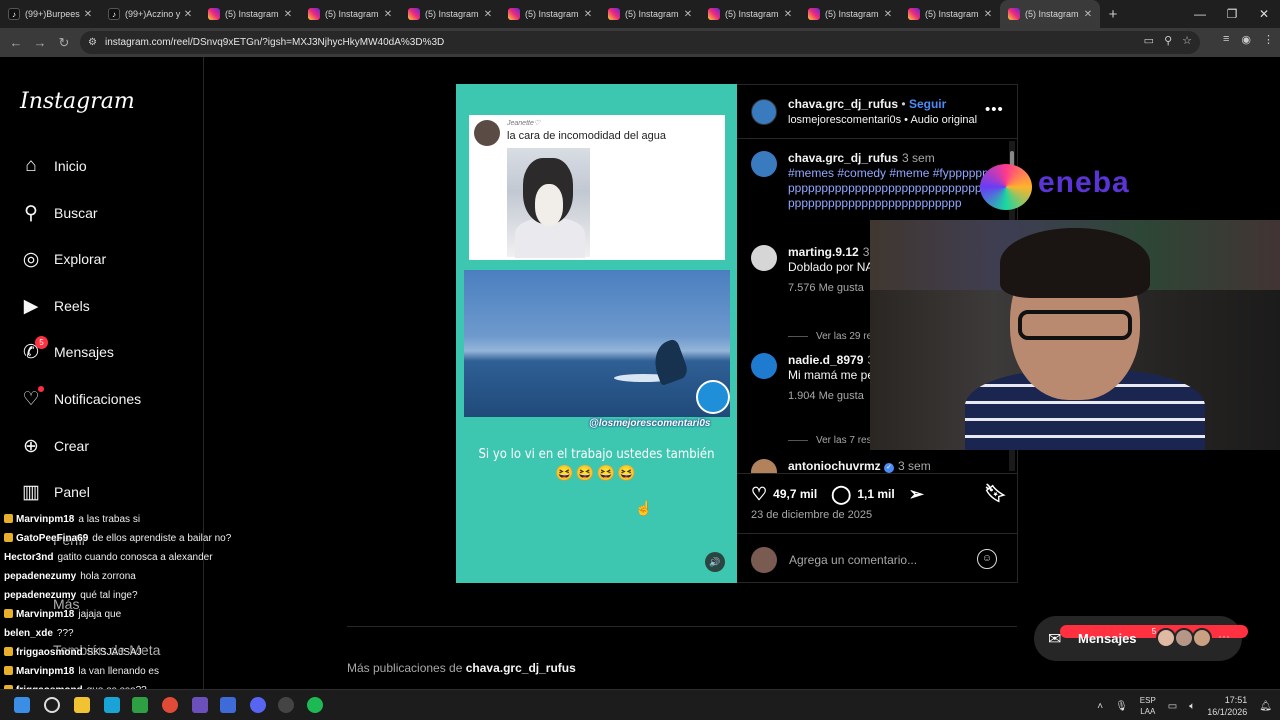 The height and width of the screenshot is (720, 1280). What do you see at coordinates (882, 120) in the screenshot?
I see `audio-link: losmejorescomentari0s • Audio original` at bounding box center [882, 120].